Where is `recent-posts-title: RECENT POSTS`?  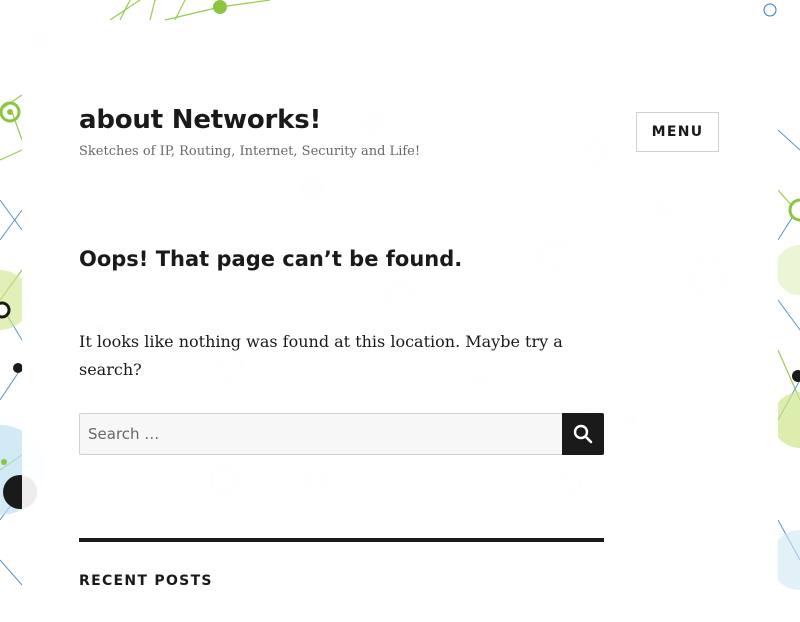
recent-posts-title: RECENT POSTS is located at coordinates (146, 581).